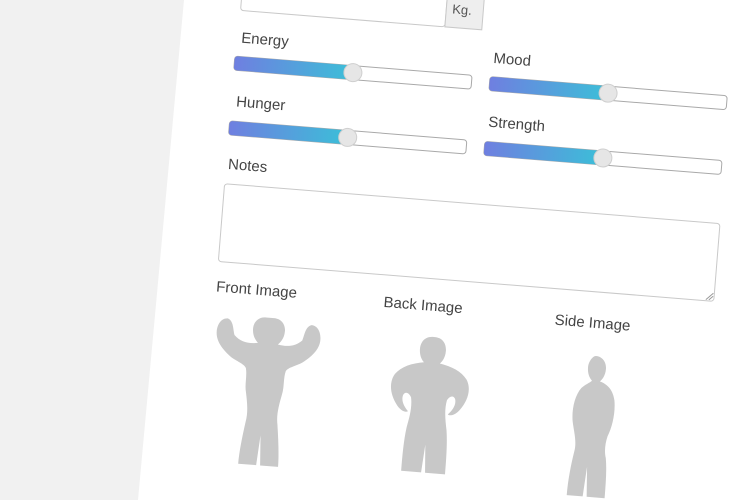  I want to click on mood-label: Mood, so click(512, 60).